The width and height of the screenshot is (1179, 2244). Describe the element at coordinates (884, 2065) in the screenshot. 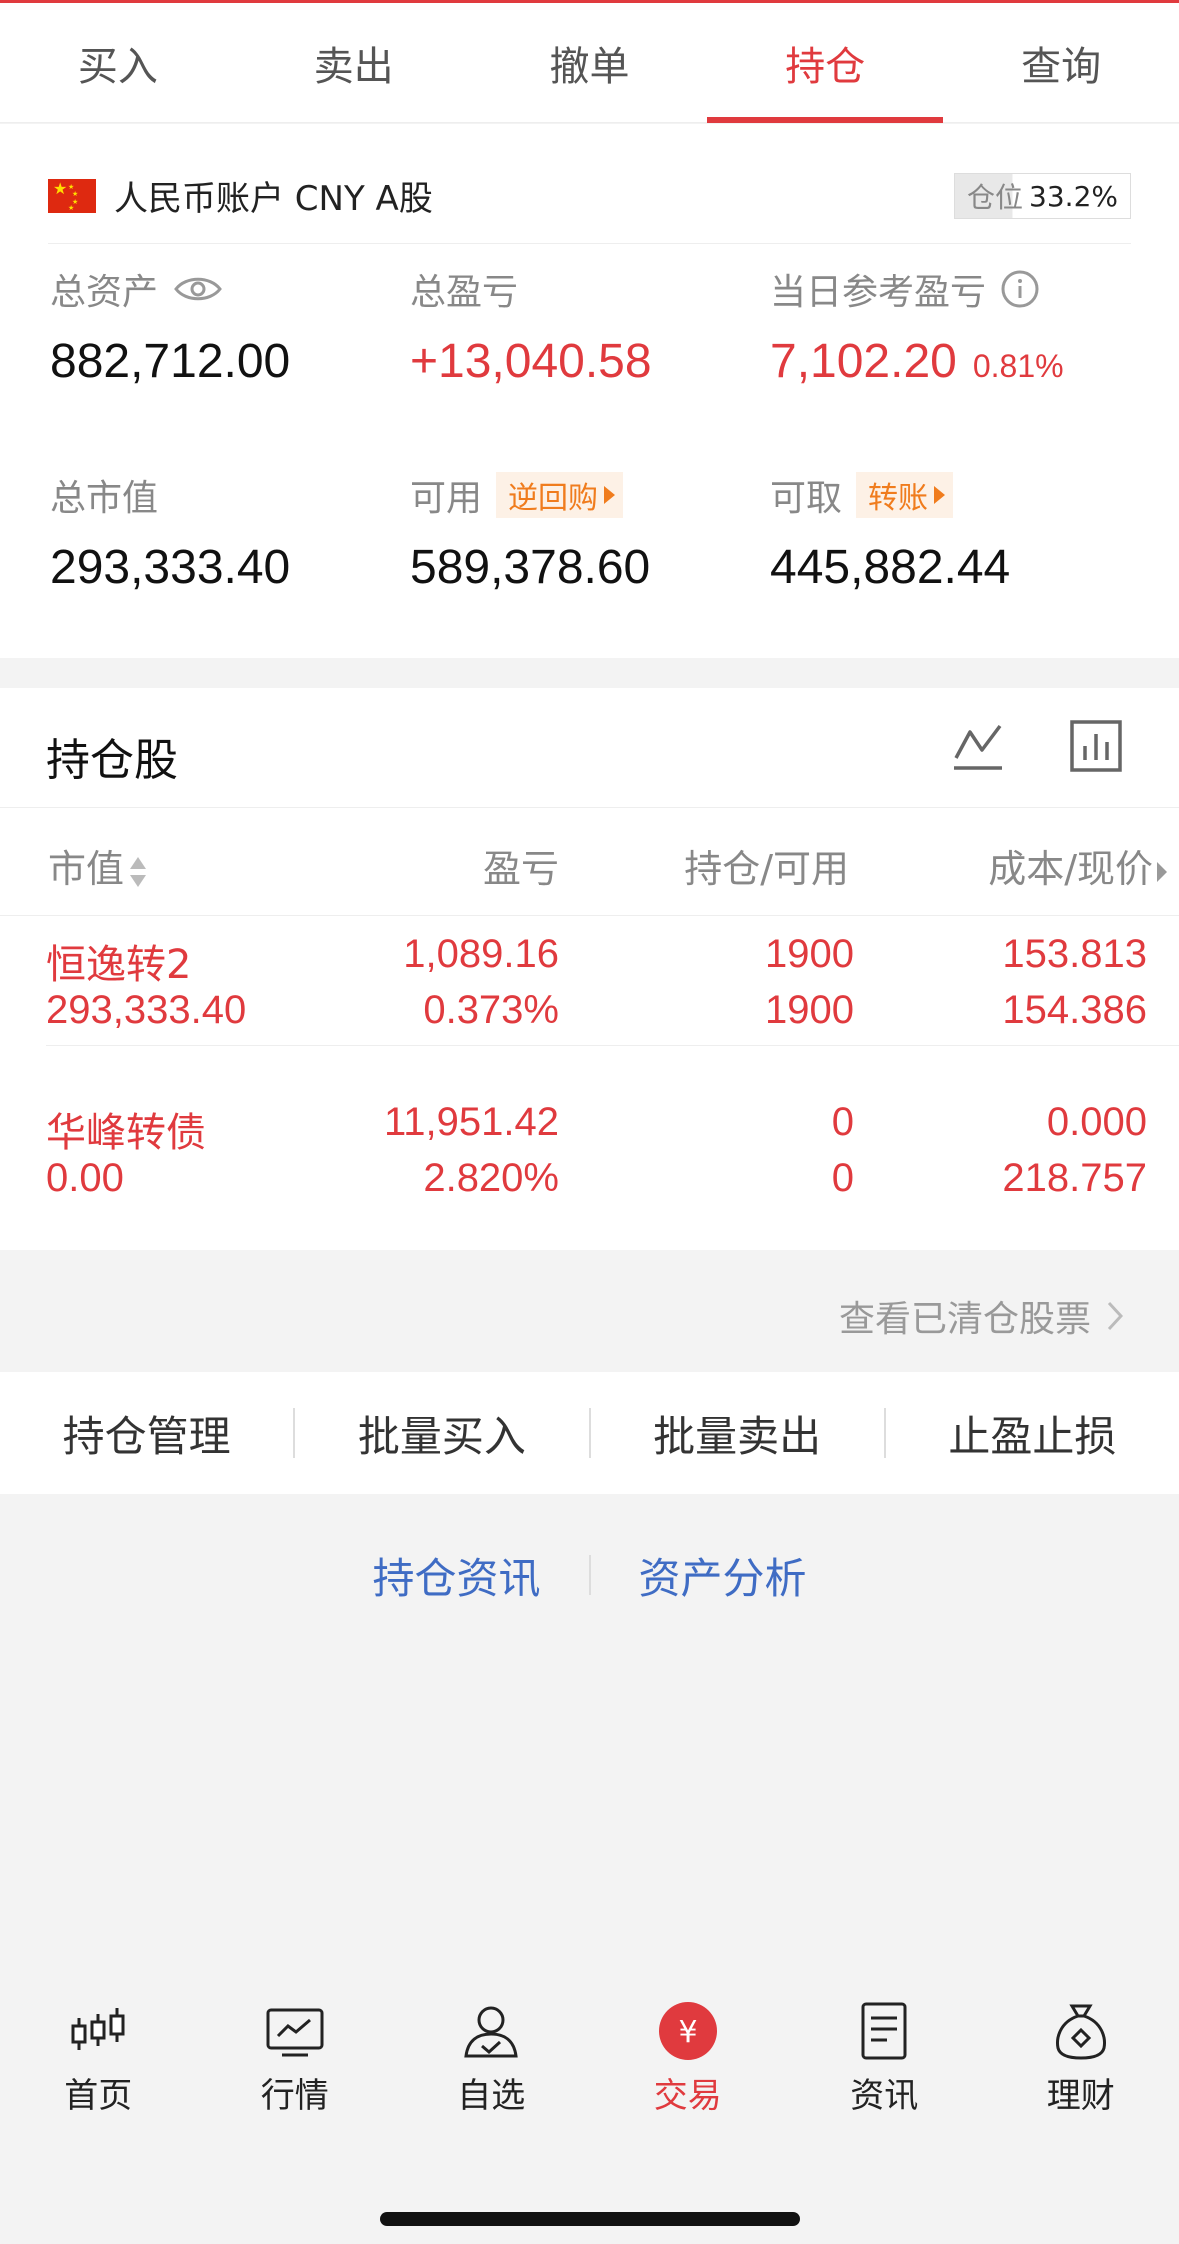

I see `nav-news: 资讯` at that location.